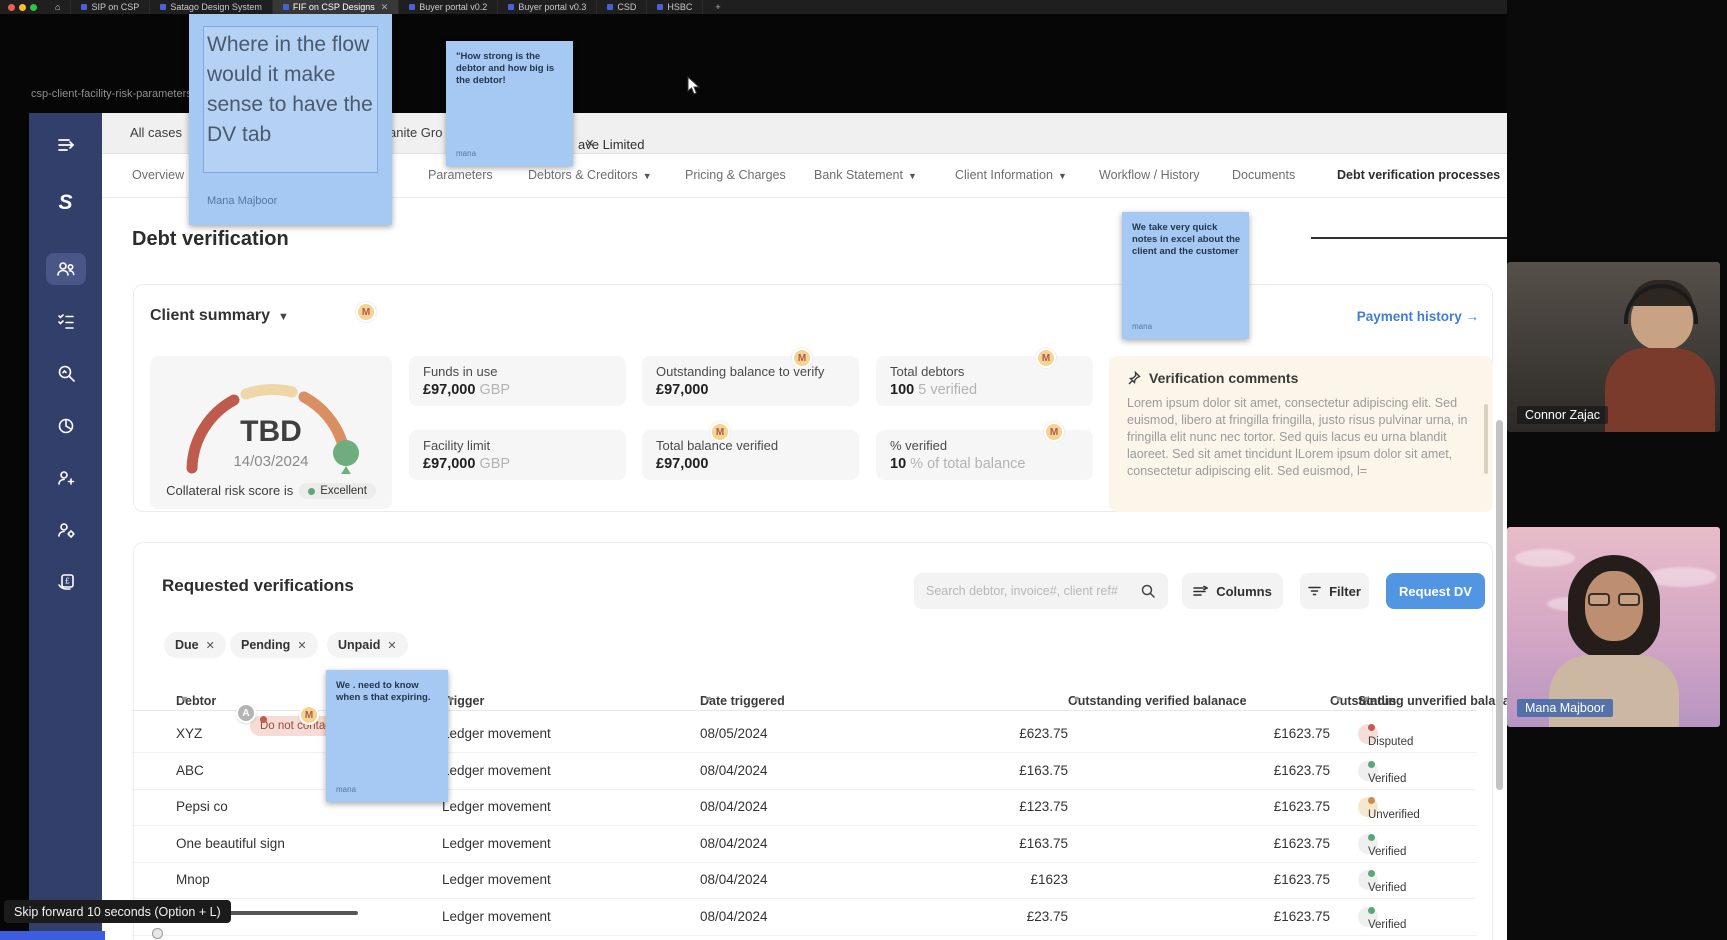  I want to click on tab-bank-statement: Bank Statement ▼, so click(865, 175).